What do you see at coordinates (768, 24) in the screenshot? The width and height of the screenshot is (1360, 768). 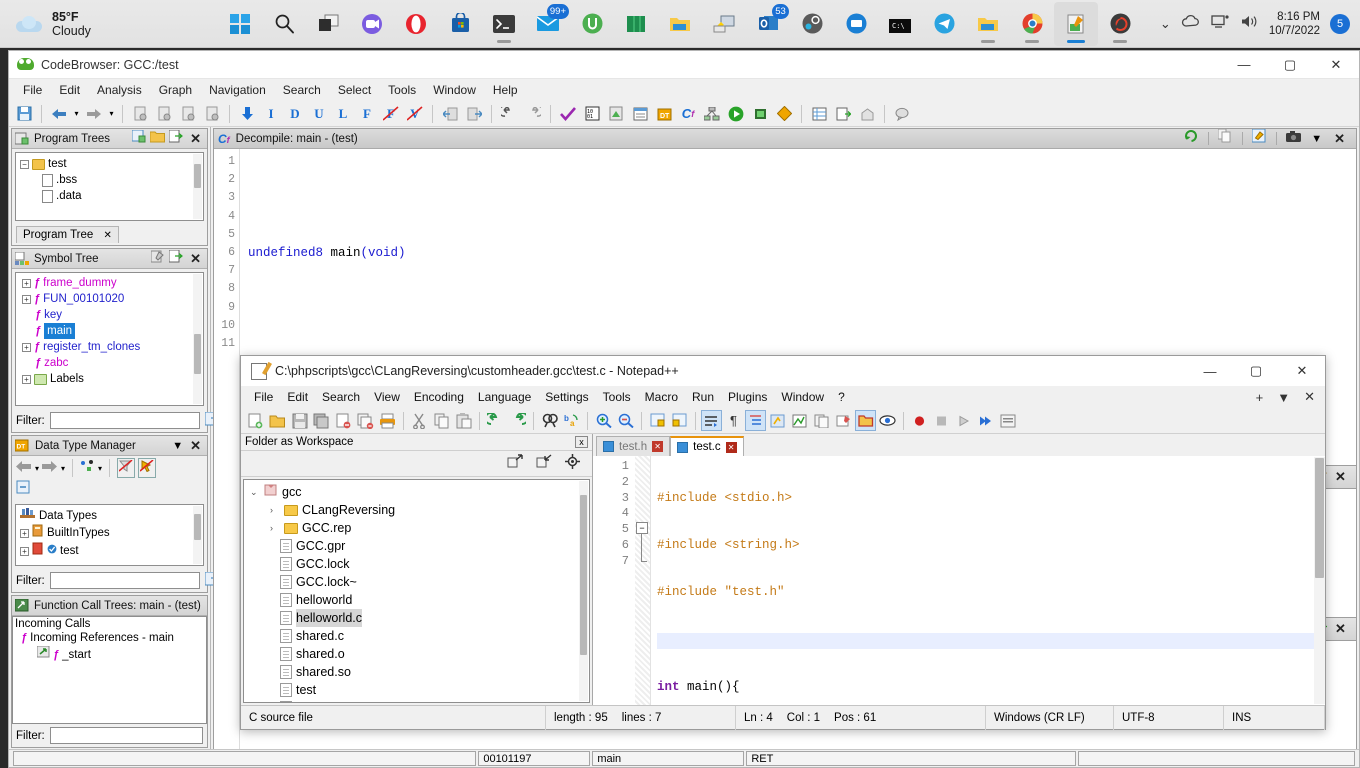 I see `outlook-icon: 53` at bounding box center [768, 24].